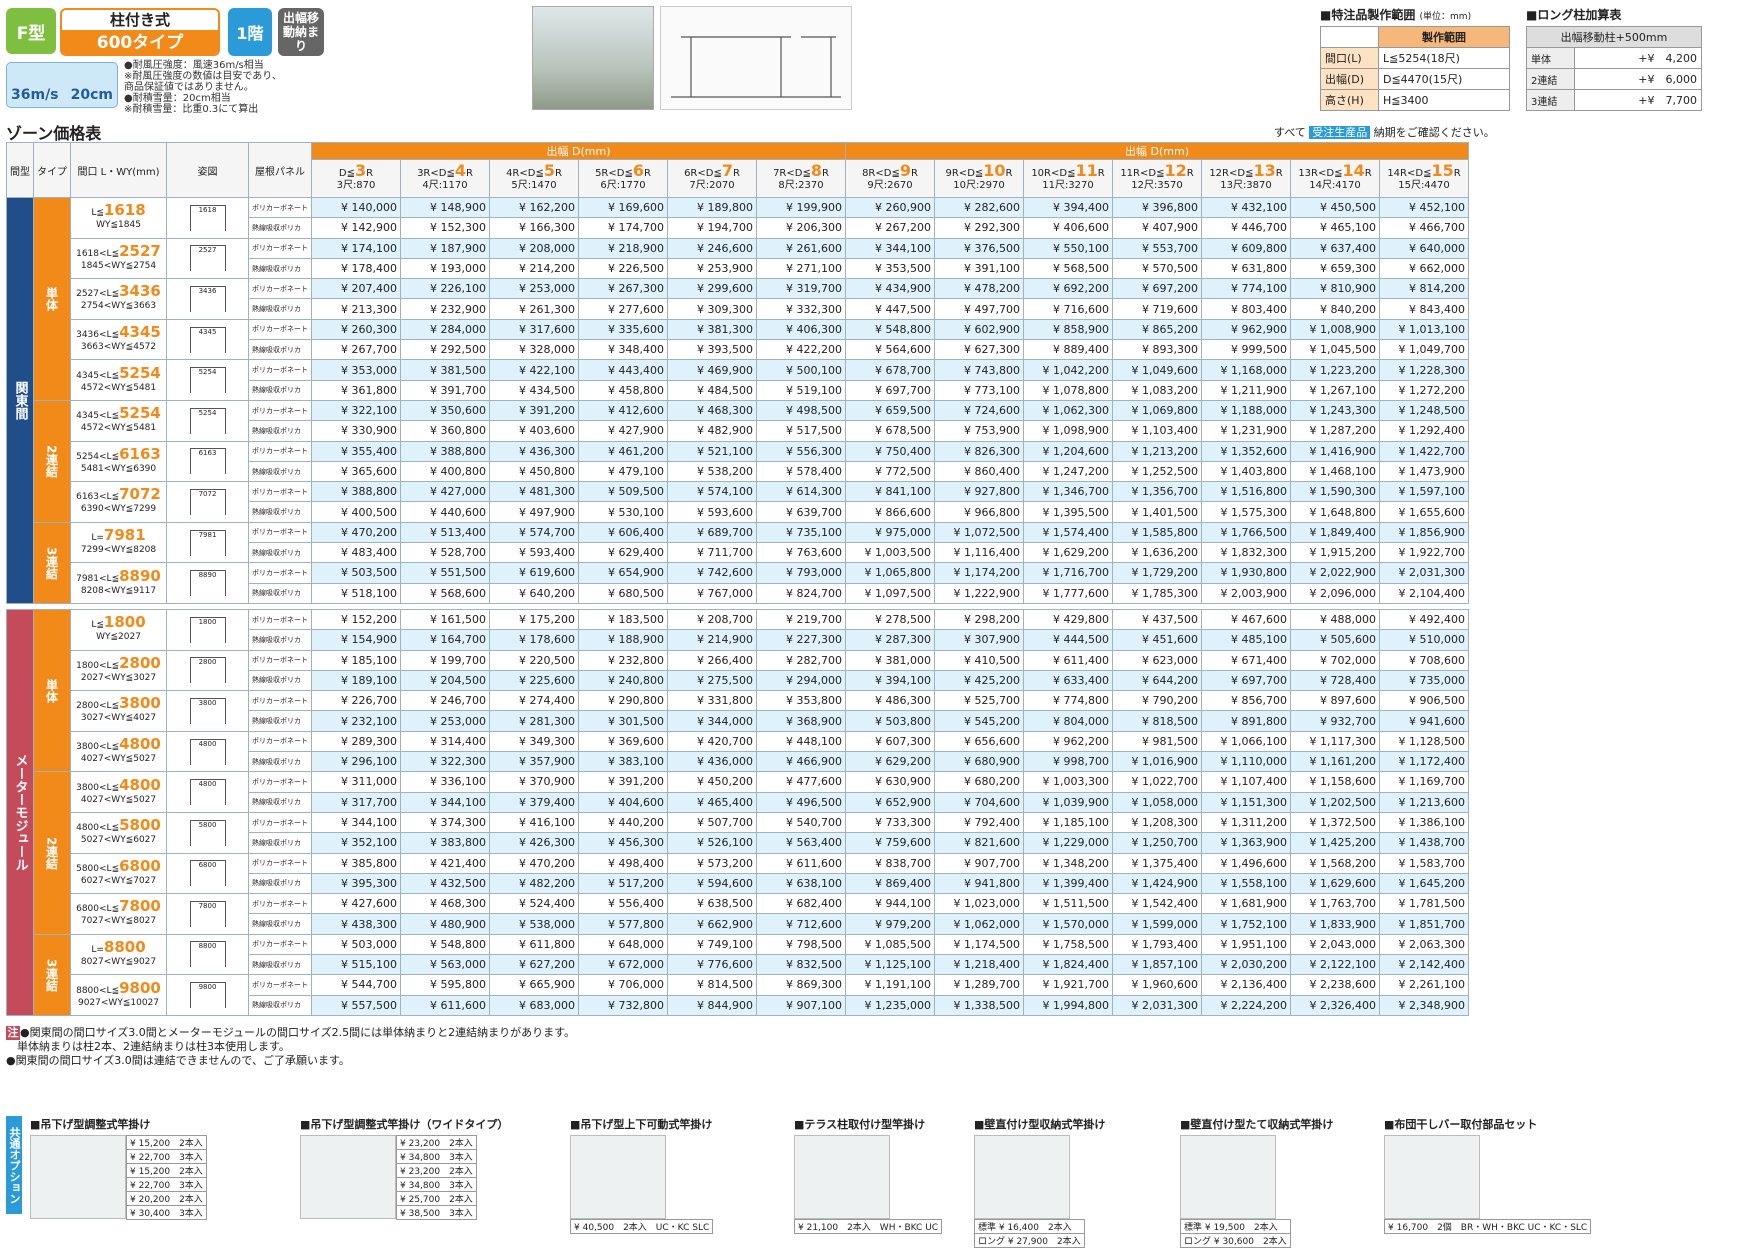  What do you see at coordinates (31, 31) in the screenshot?
I see `type-tag: F型` at bounding box center [31, 31].